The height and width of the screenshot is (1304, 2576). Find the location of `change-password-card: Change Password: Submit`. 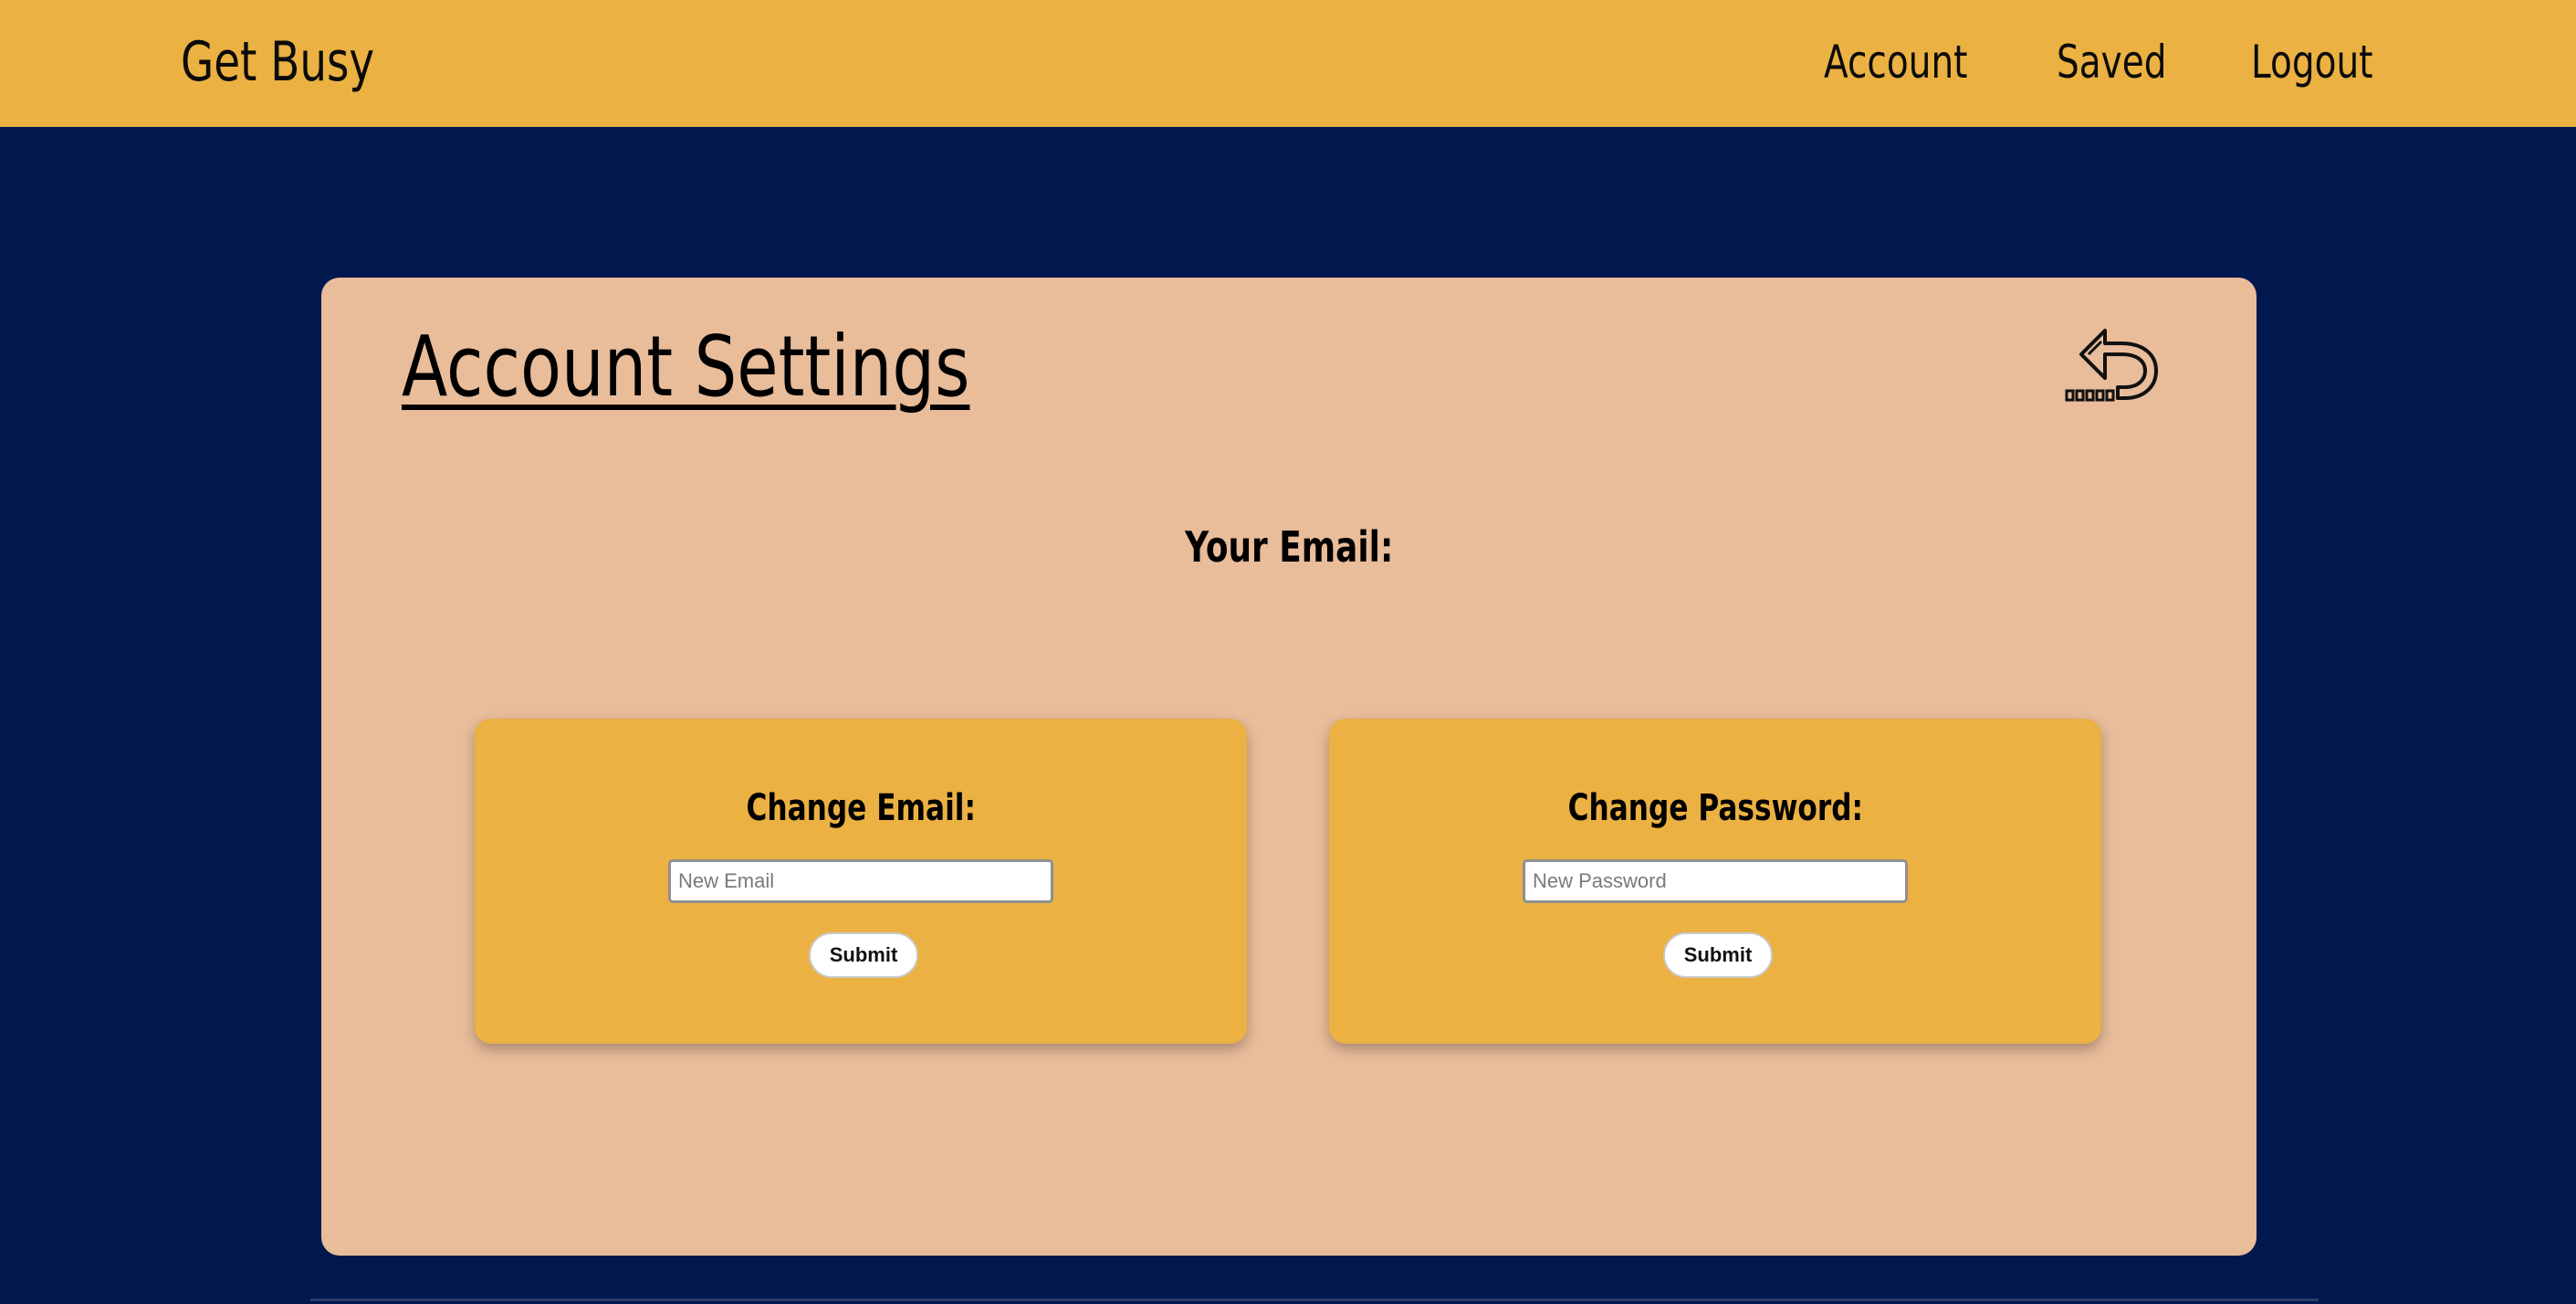

change-password-card: Change Password: Submit is located at coordinates (1715, 881).